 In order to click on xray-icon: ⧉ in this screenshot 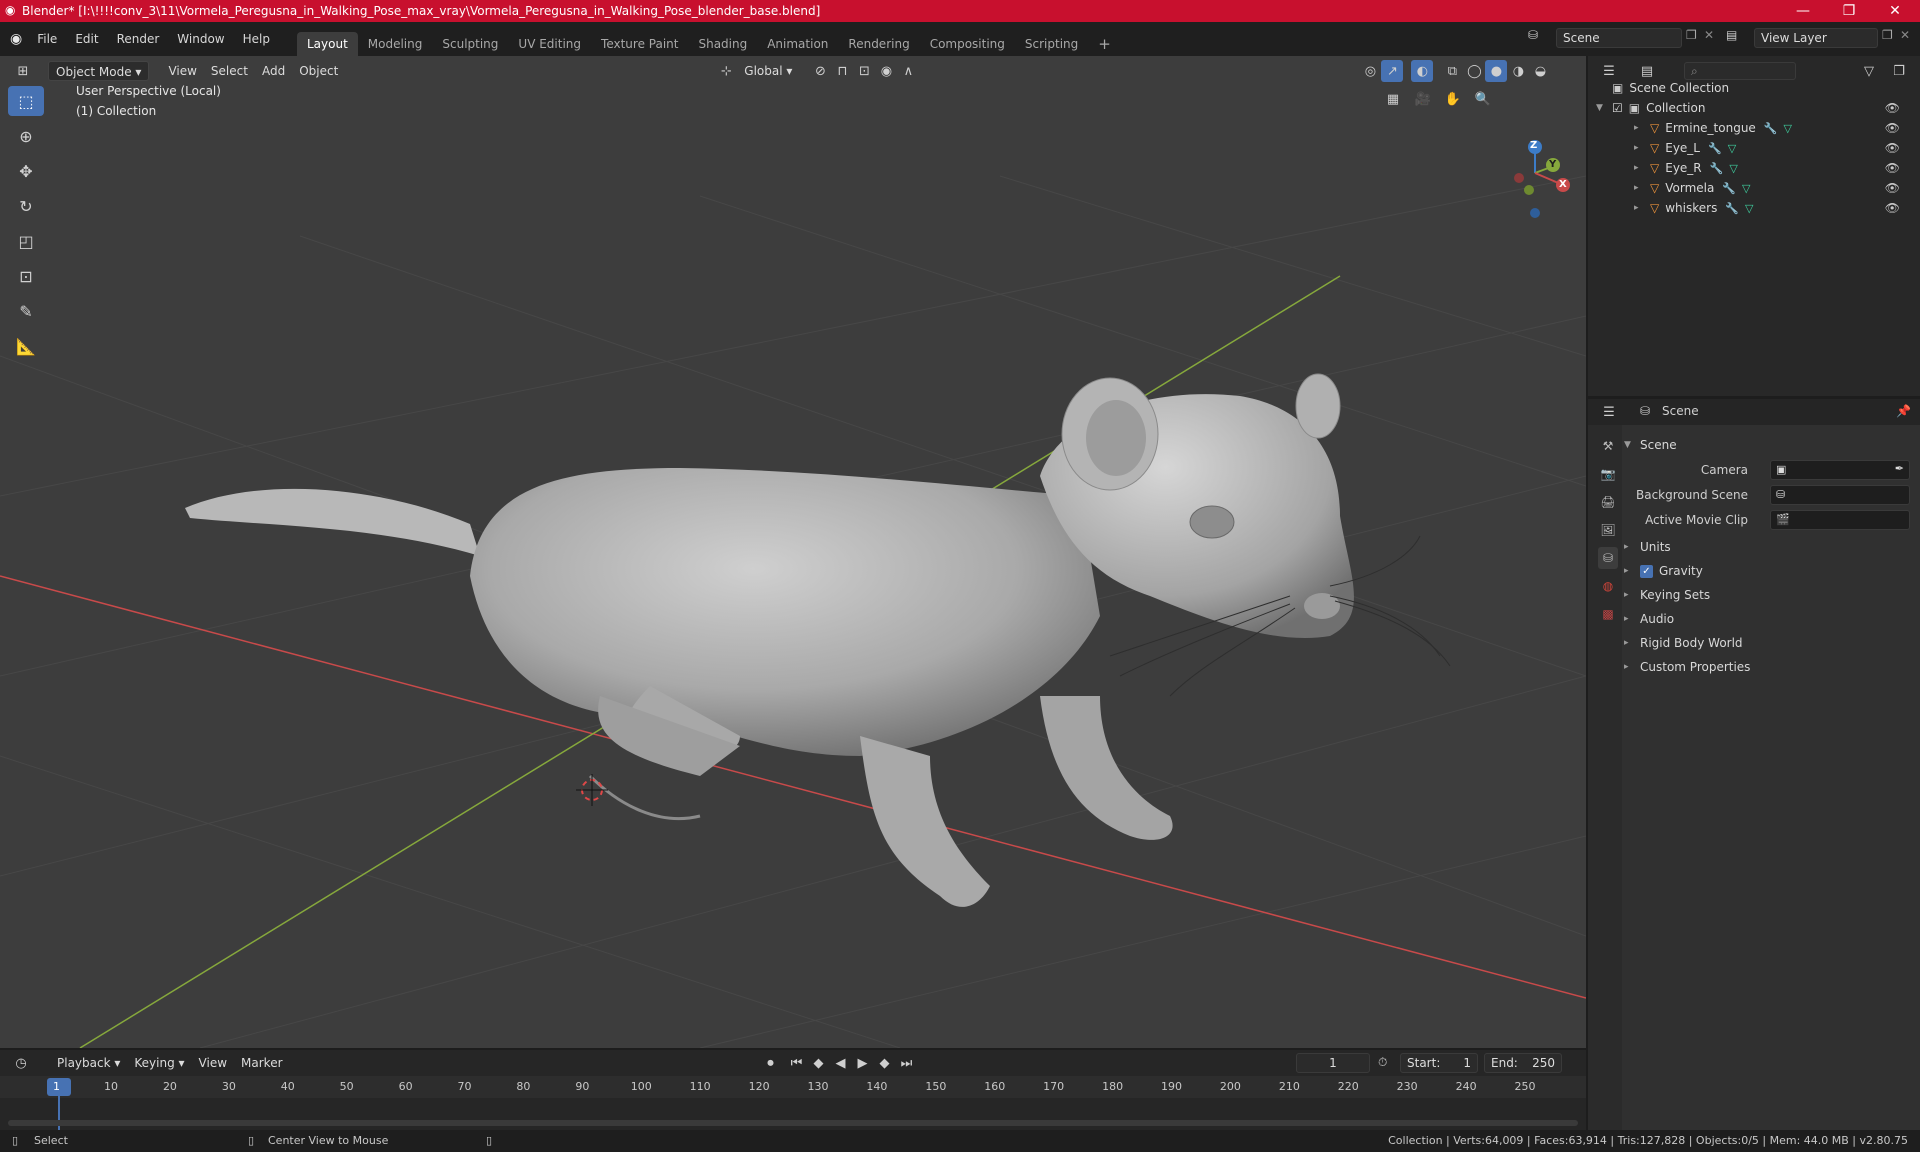, I will do `click(1452, 71)`.